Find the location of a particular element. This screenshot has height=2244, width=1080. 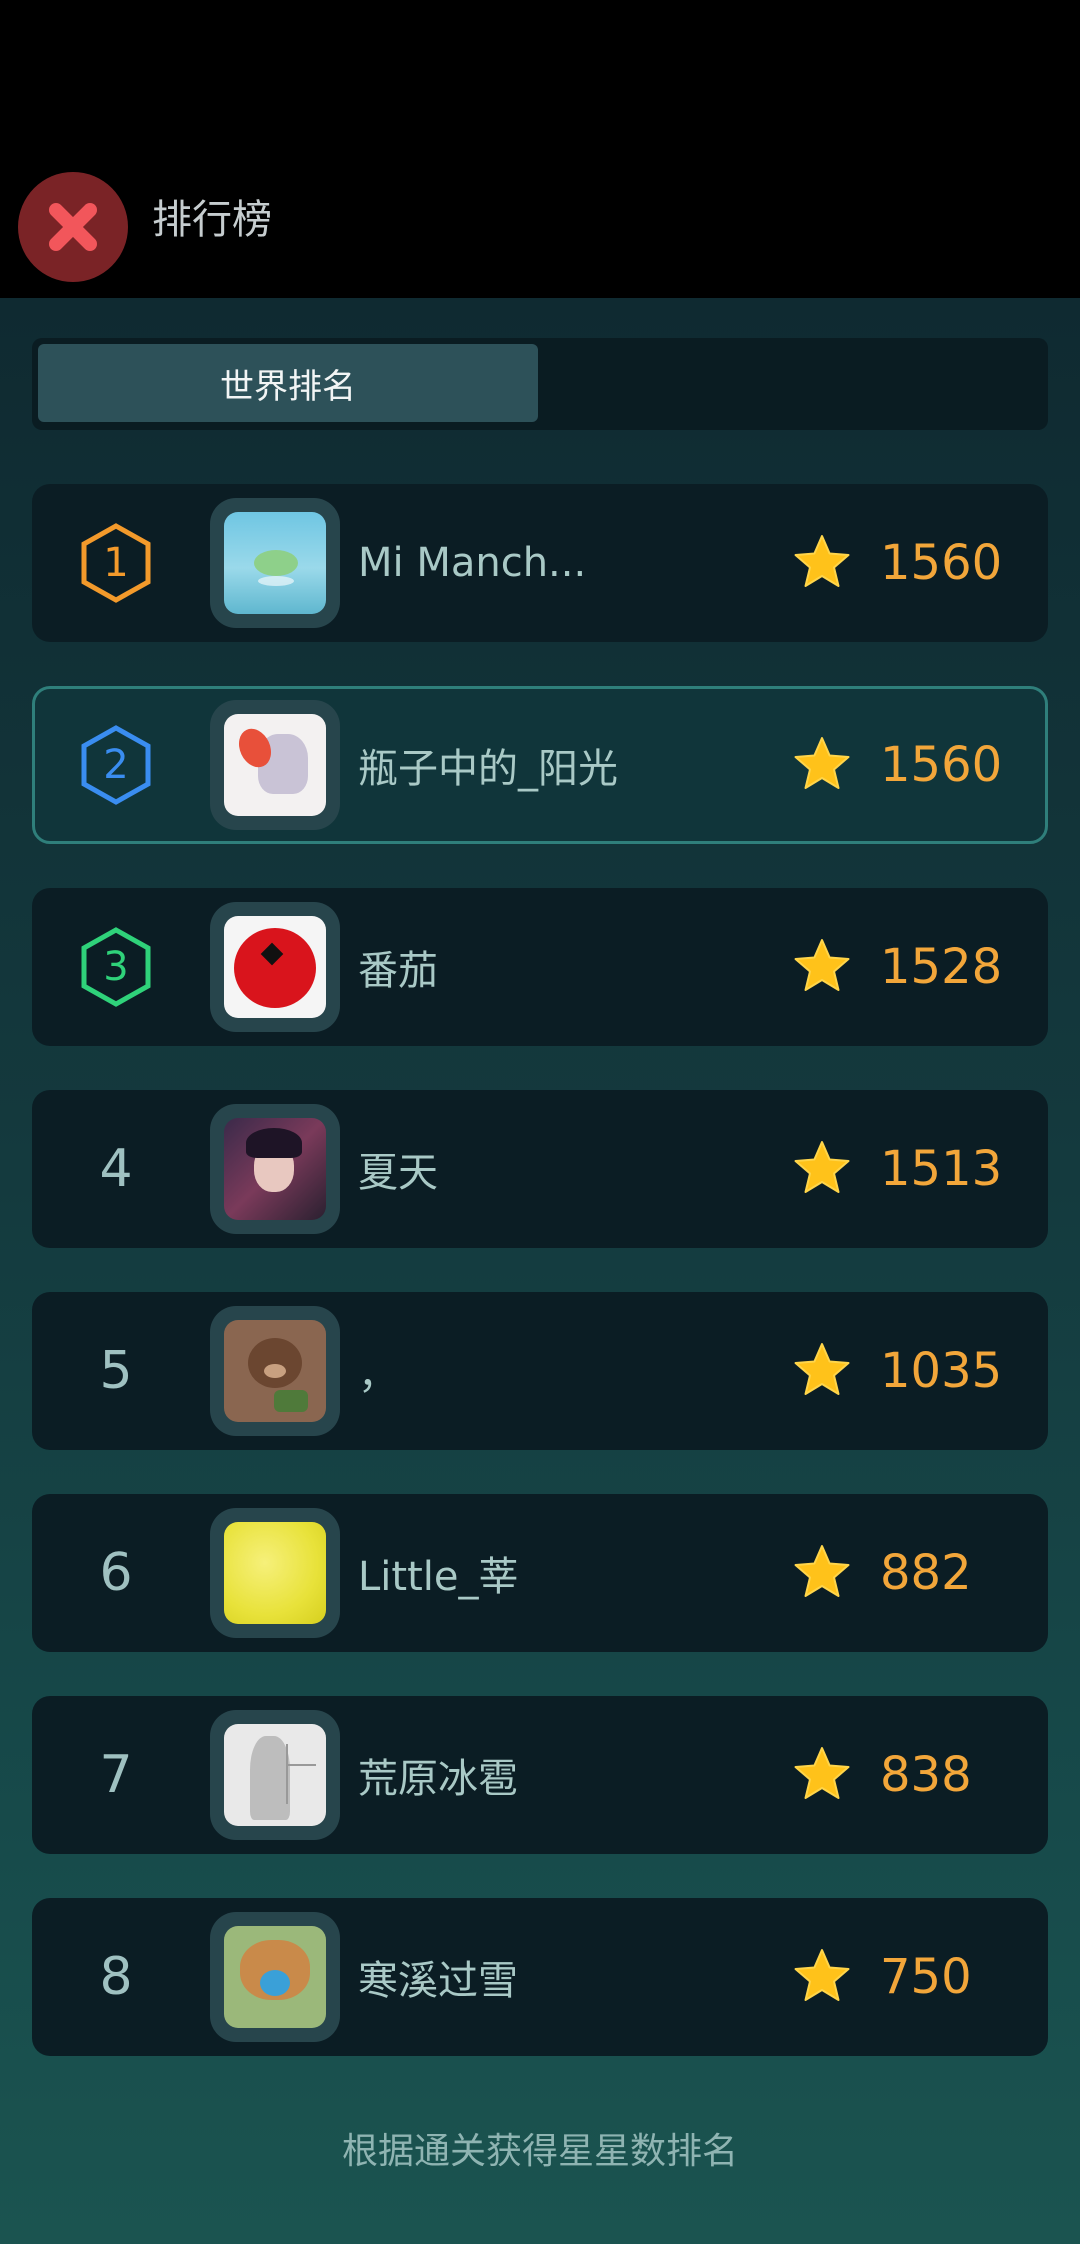

rank-badge: 1 is located at coordinates (116, 563).